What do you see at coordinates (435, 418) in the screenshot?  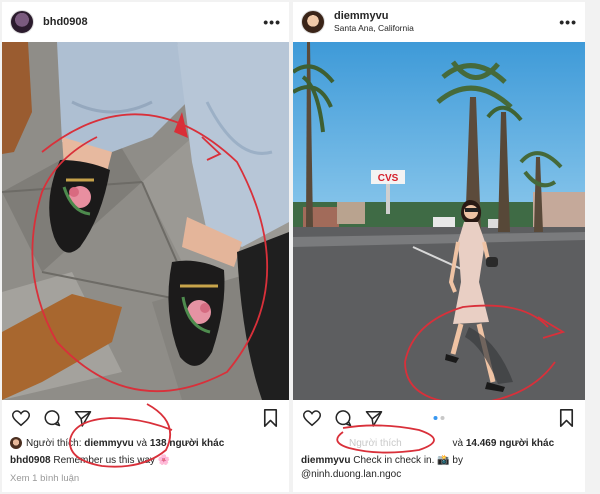 I see `carousel-dot-active` at bounding box center [435, 418].